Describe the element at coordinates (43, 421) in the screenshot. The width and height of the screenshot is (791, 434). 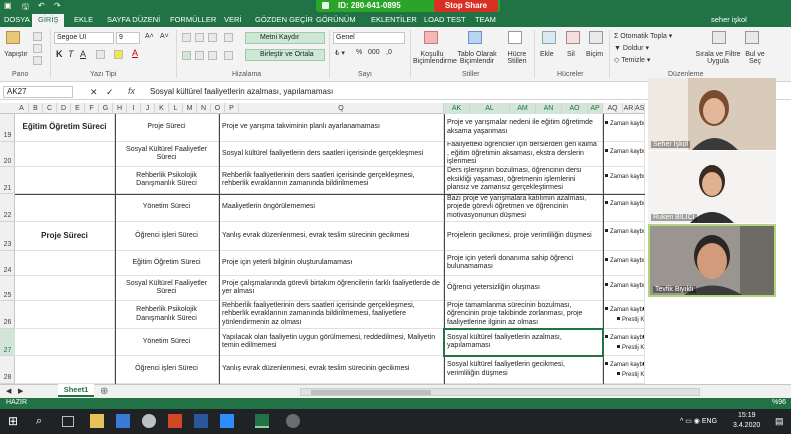
I see `search-icon: ⌕` at that location.